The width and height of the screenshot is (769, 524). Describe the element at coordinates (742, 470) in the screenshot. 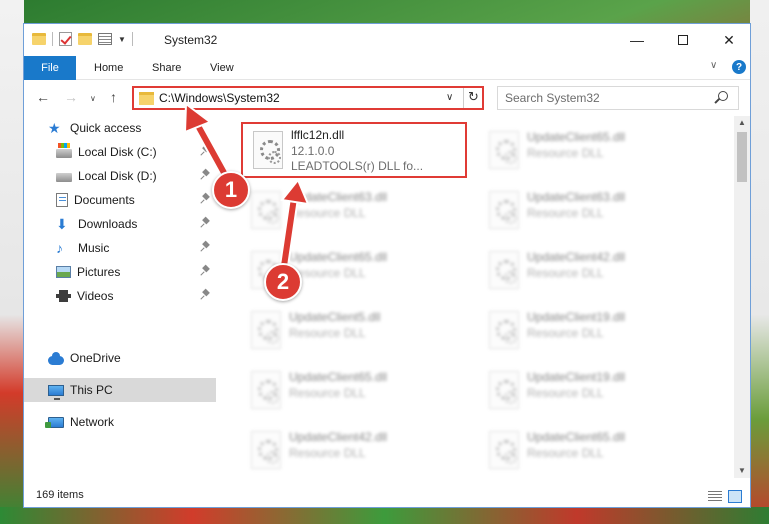

I see `scroll-down-icon: ▼` at that location.